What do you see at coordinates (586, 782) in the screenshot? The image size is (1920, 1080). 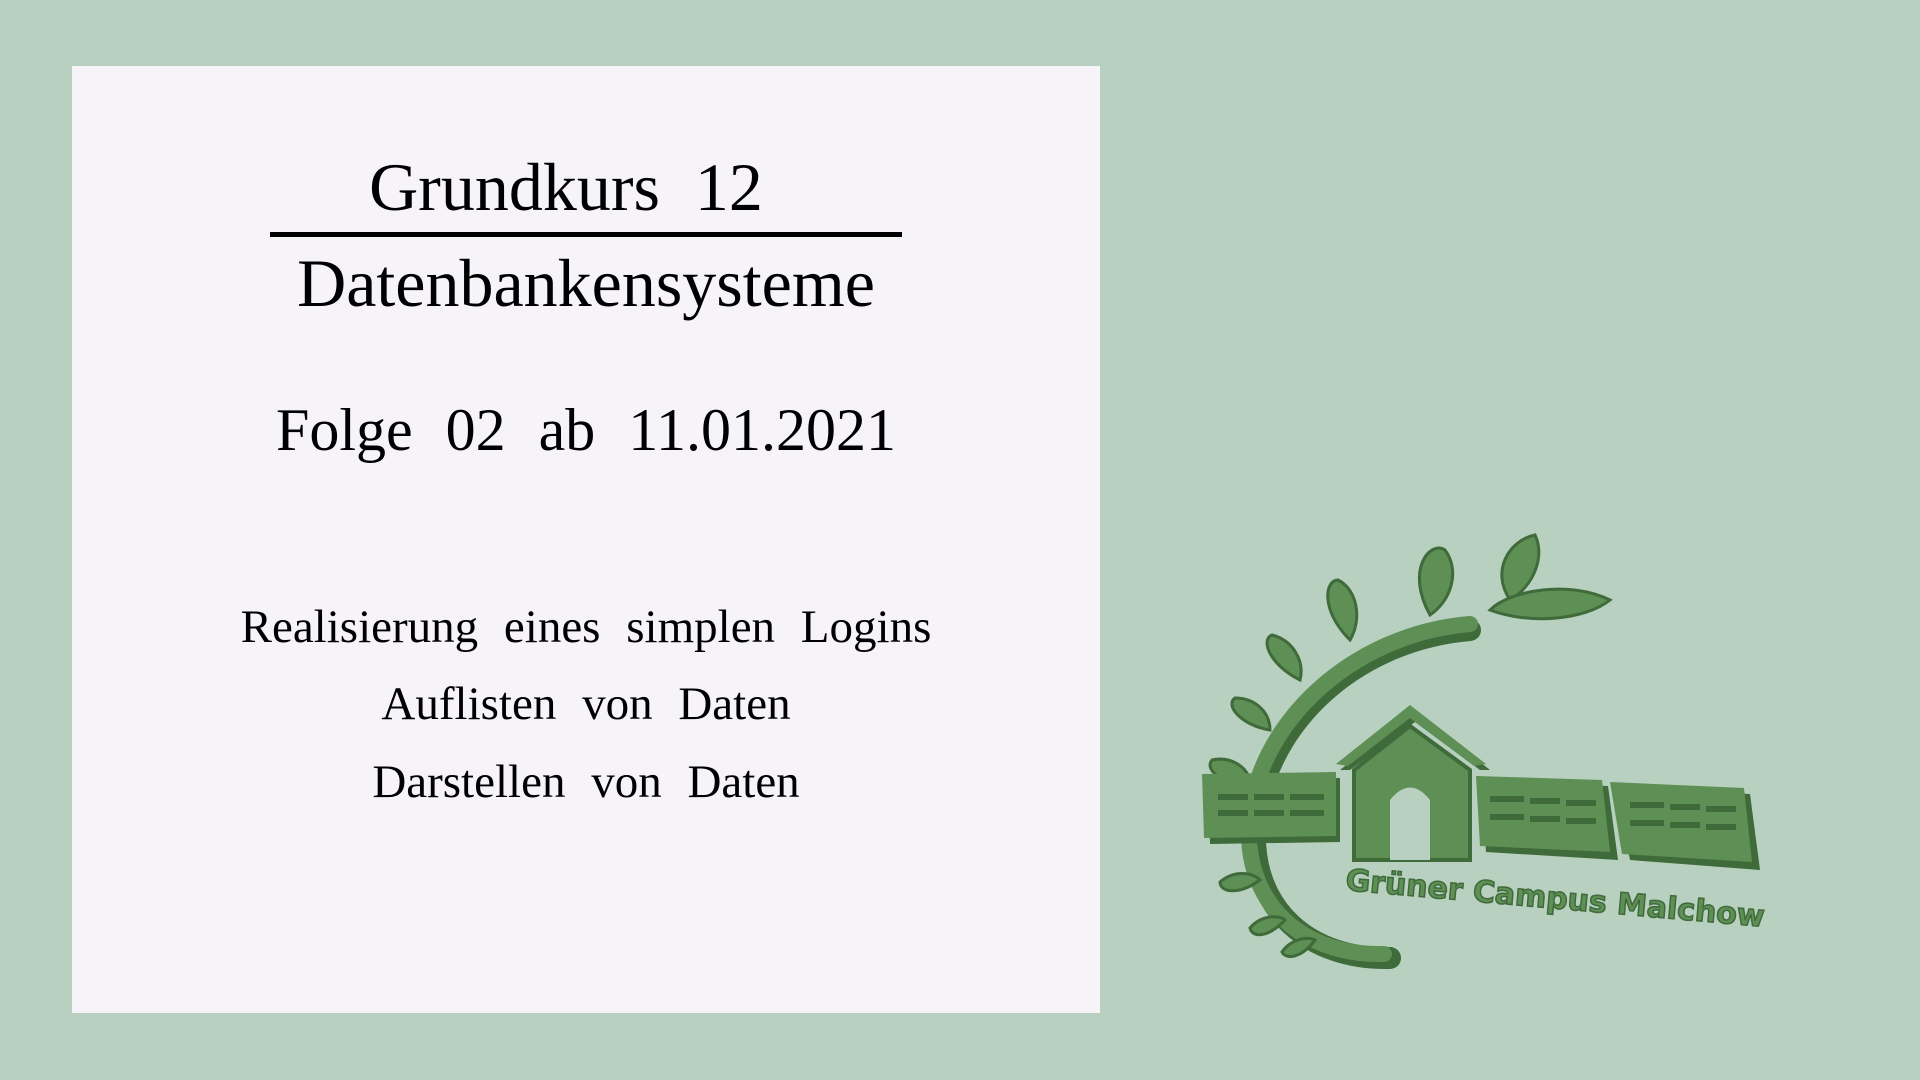 I see `topic-item-3: Darstellen von Daten` at bounding box center [586, 782].